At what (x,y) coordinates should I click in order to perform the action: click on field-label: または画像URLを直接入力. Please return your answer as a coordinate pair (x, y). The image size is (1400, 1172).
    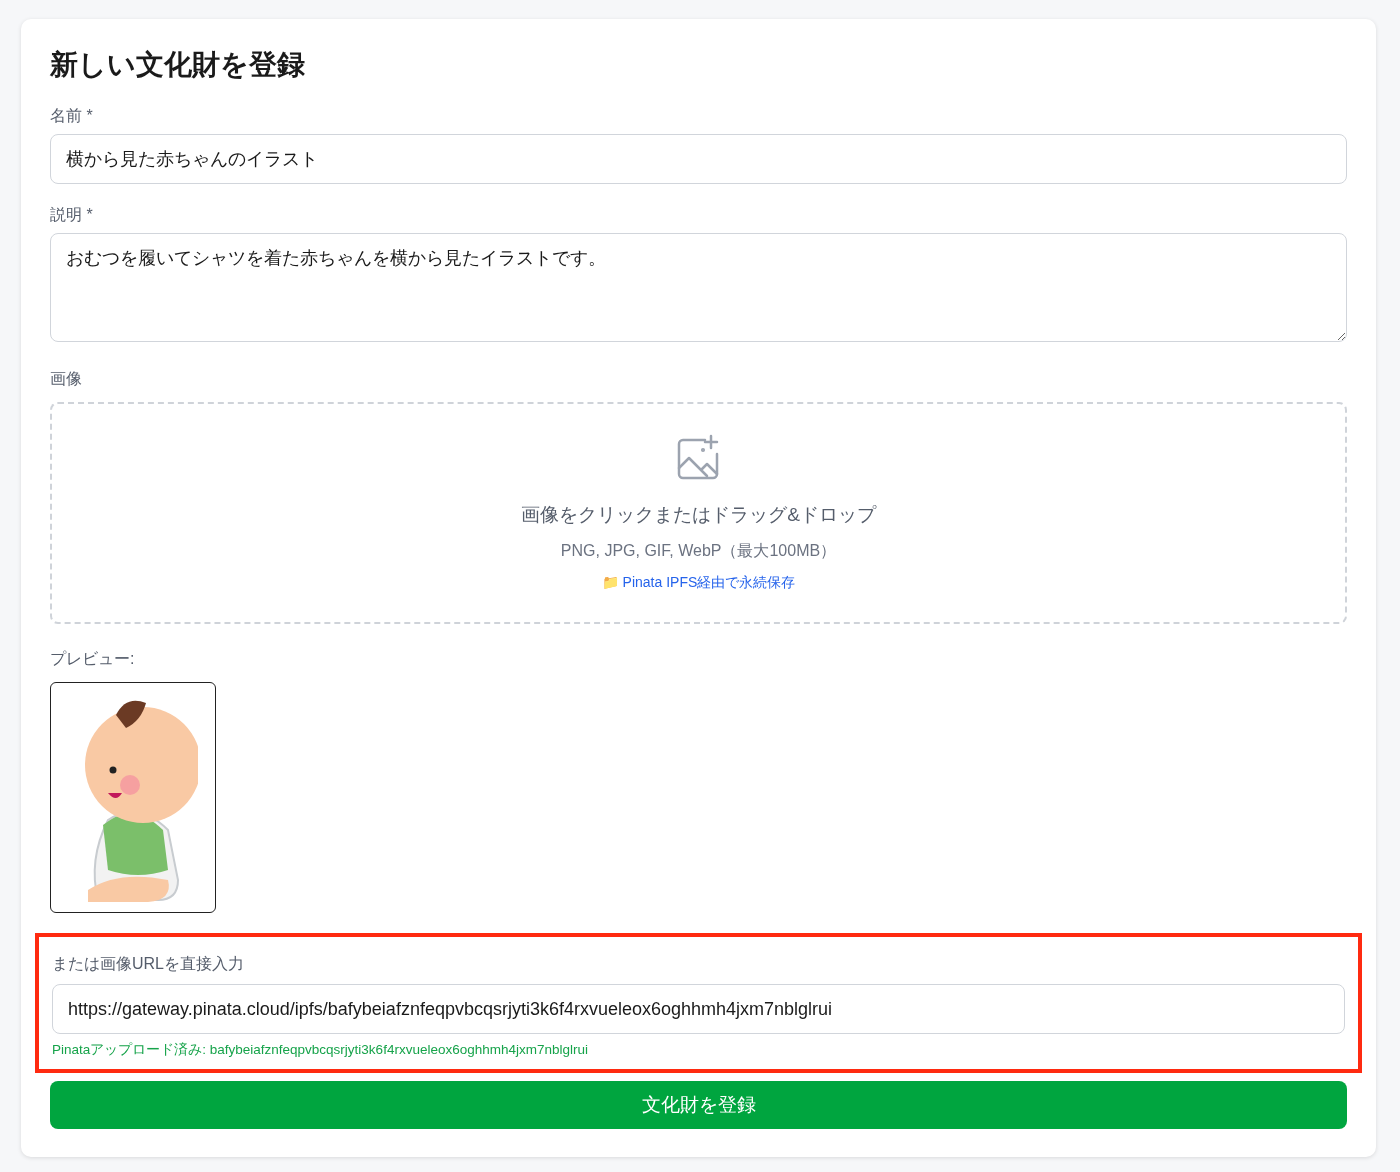
    Looking at the image, I should click on (148, 964).